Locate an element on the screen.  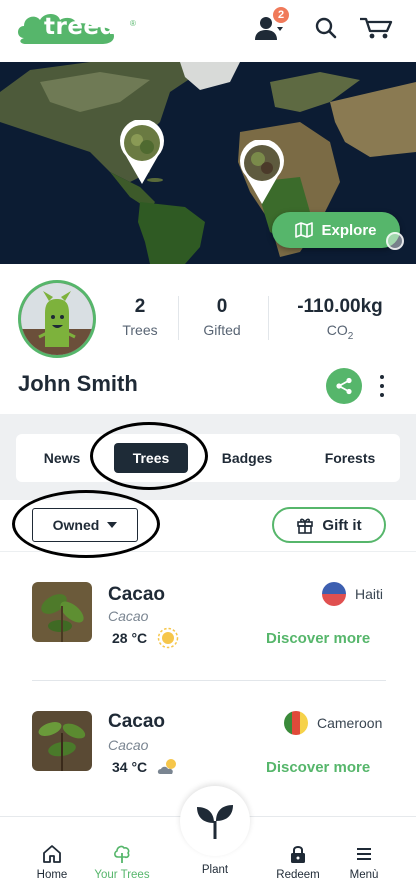
treedom-logo: treedom ® is located at coordinates (85, 28).